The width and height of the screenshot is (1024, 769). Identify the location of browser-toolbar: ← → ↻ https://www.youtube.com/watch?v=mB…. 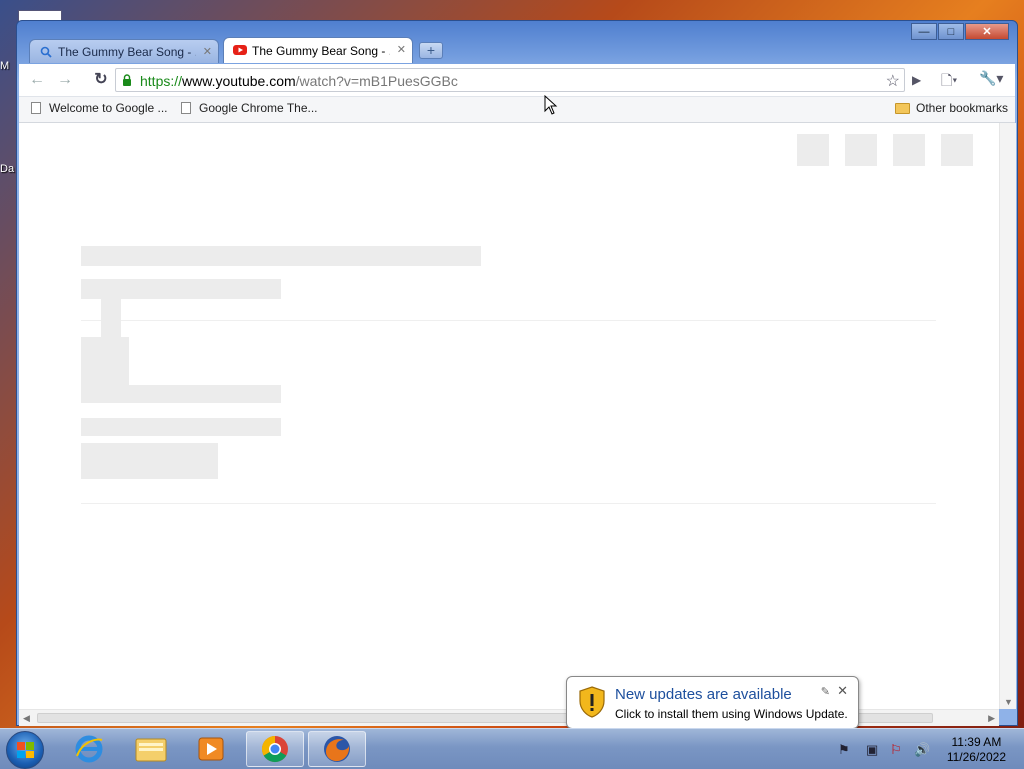
(517, 80).